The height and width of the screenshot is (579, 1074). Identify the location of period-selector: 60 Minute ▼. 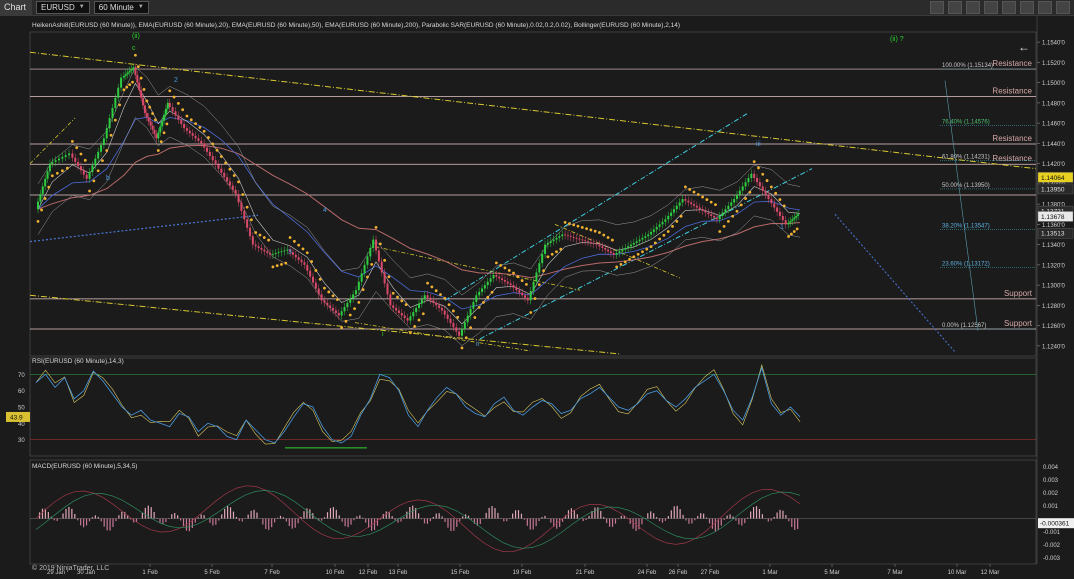
(121, 7).